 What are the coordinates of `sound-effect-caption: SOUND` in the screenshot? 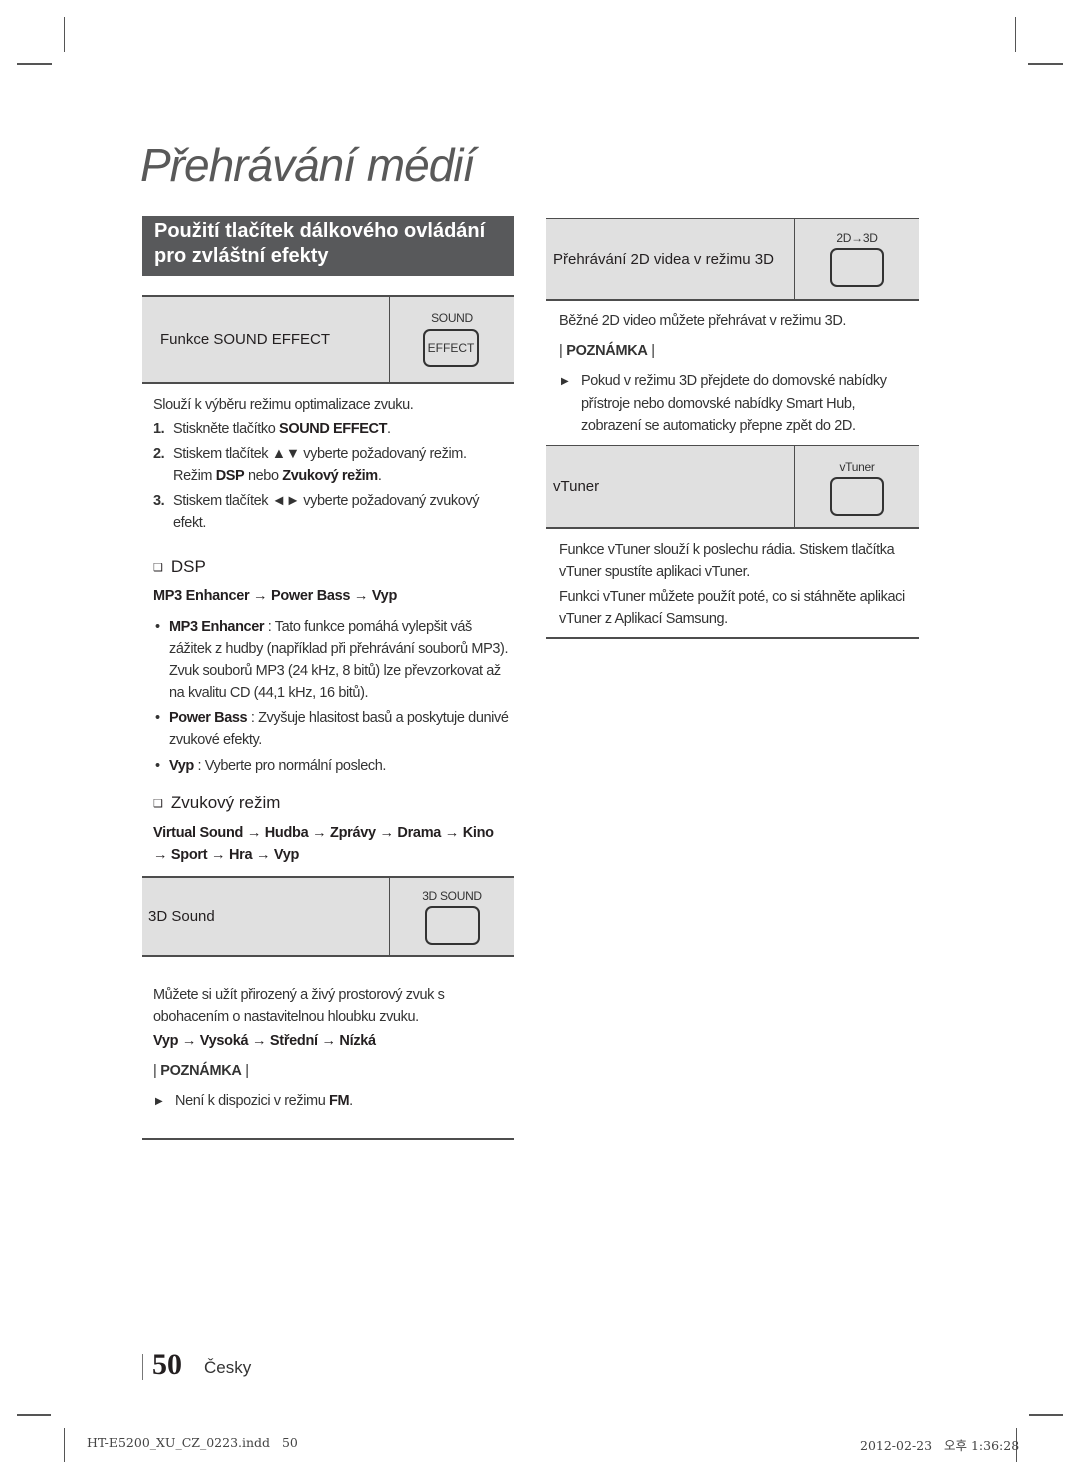 It's located at (452, 318).